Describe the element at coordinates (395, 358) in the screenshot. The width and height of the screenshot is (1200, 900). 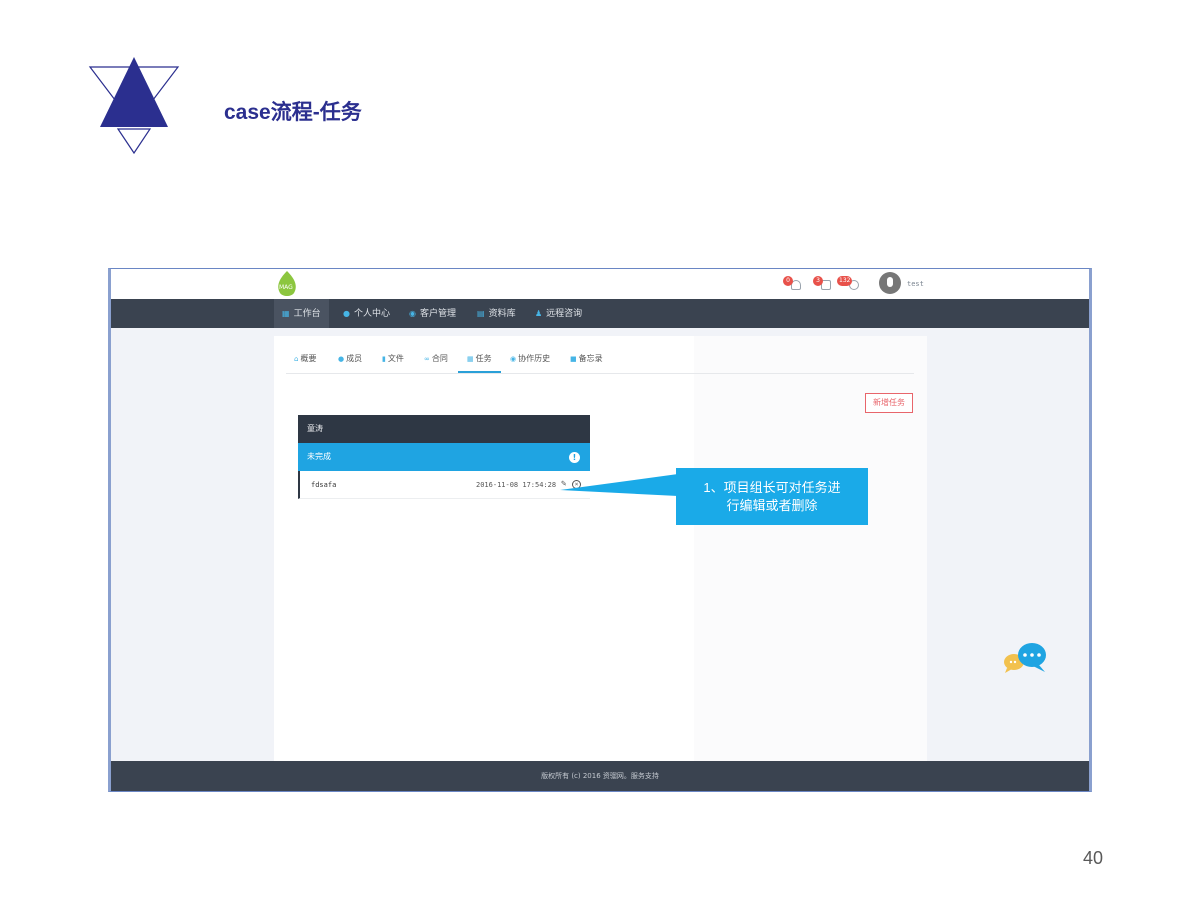
I see `tab-label: 文件` at that location.